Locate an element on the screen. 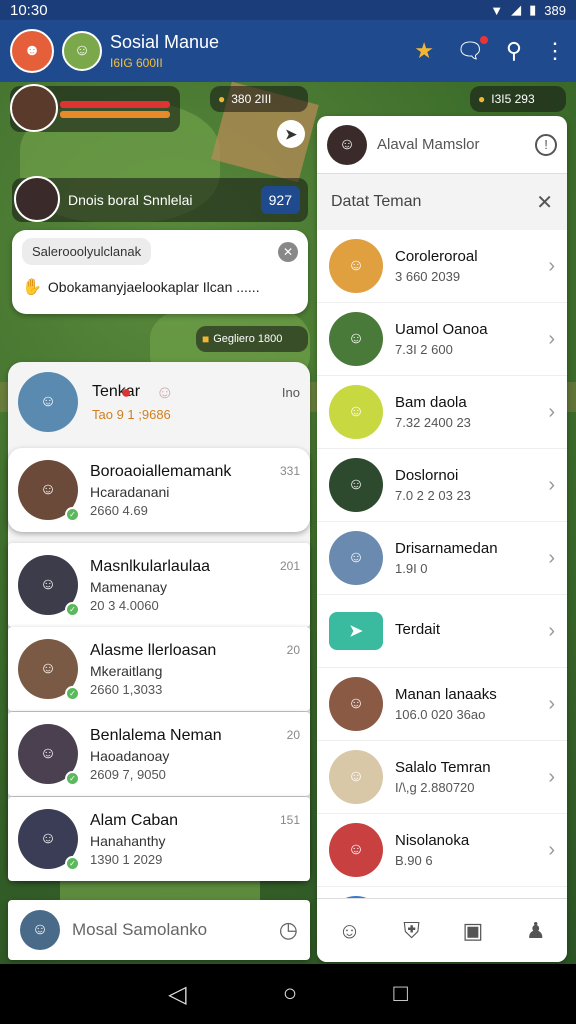 The width and height of the screenshot is (576, 1024). recents-icon: □ is located at coordinates (400, 994).